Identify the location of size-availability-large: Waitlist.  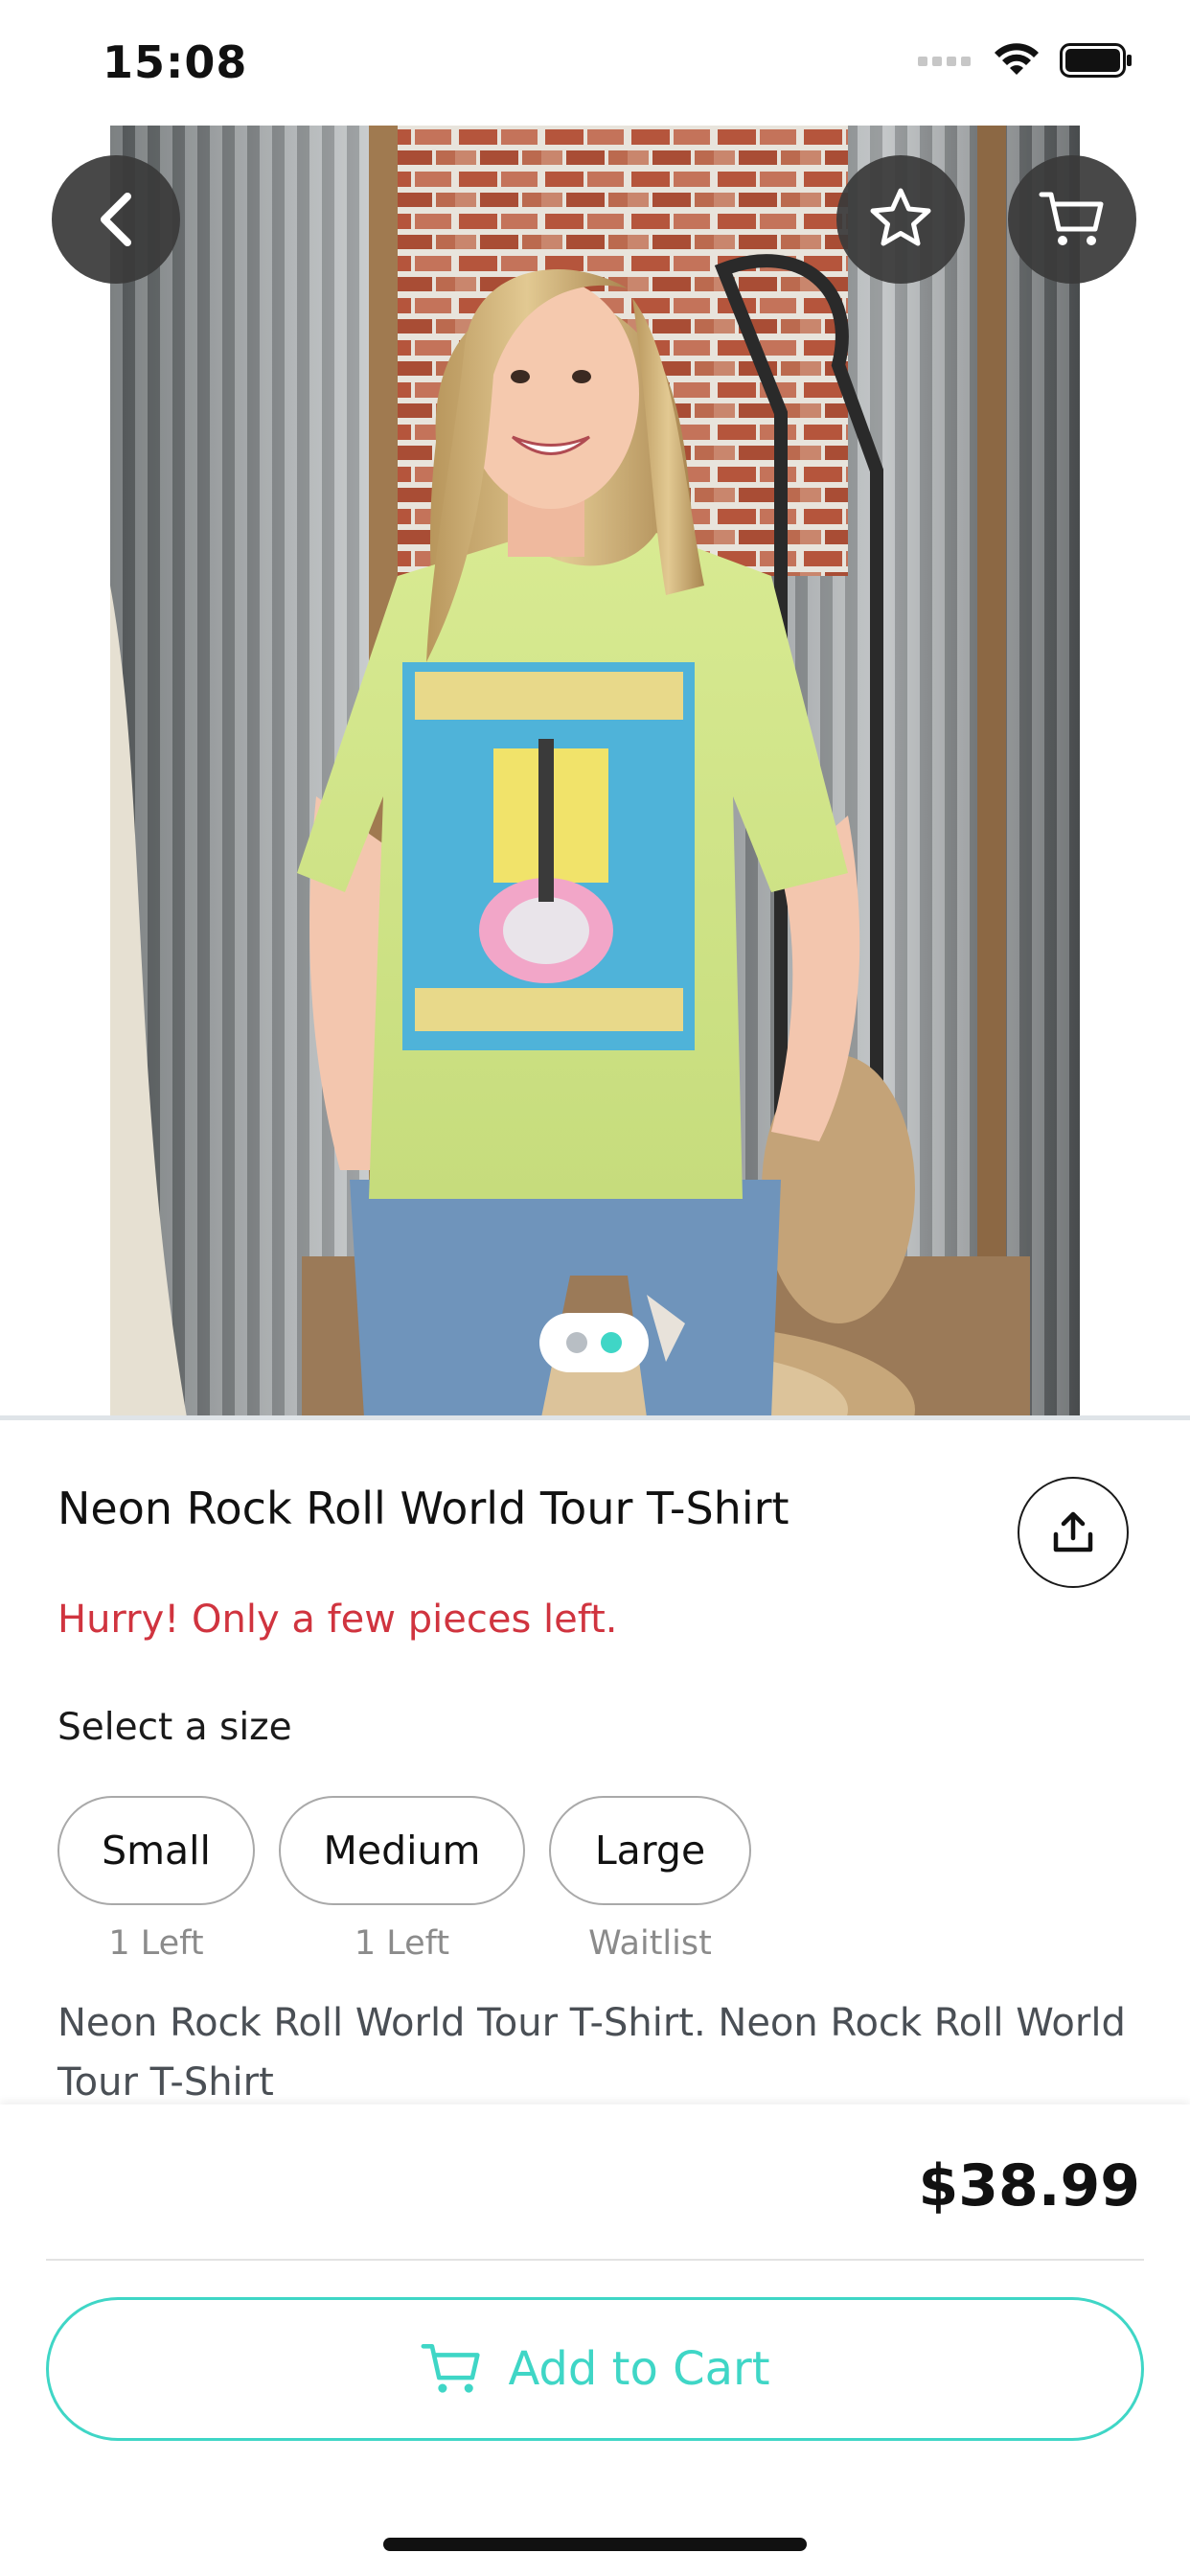
(650, 1943).